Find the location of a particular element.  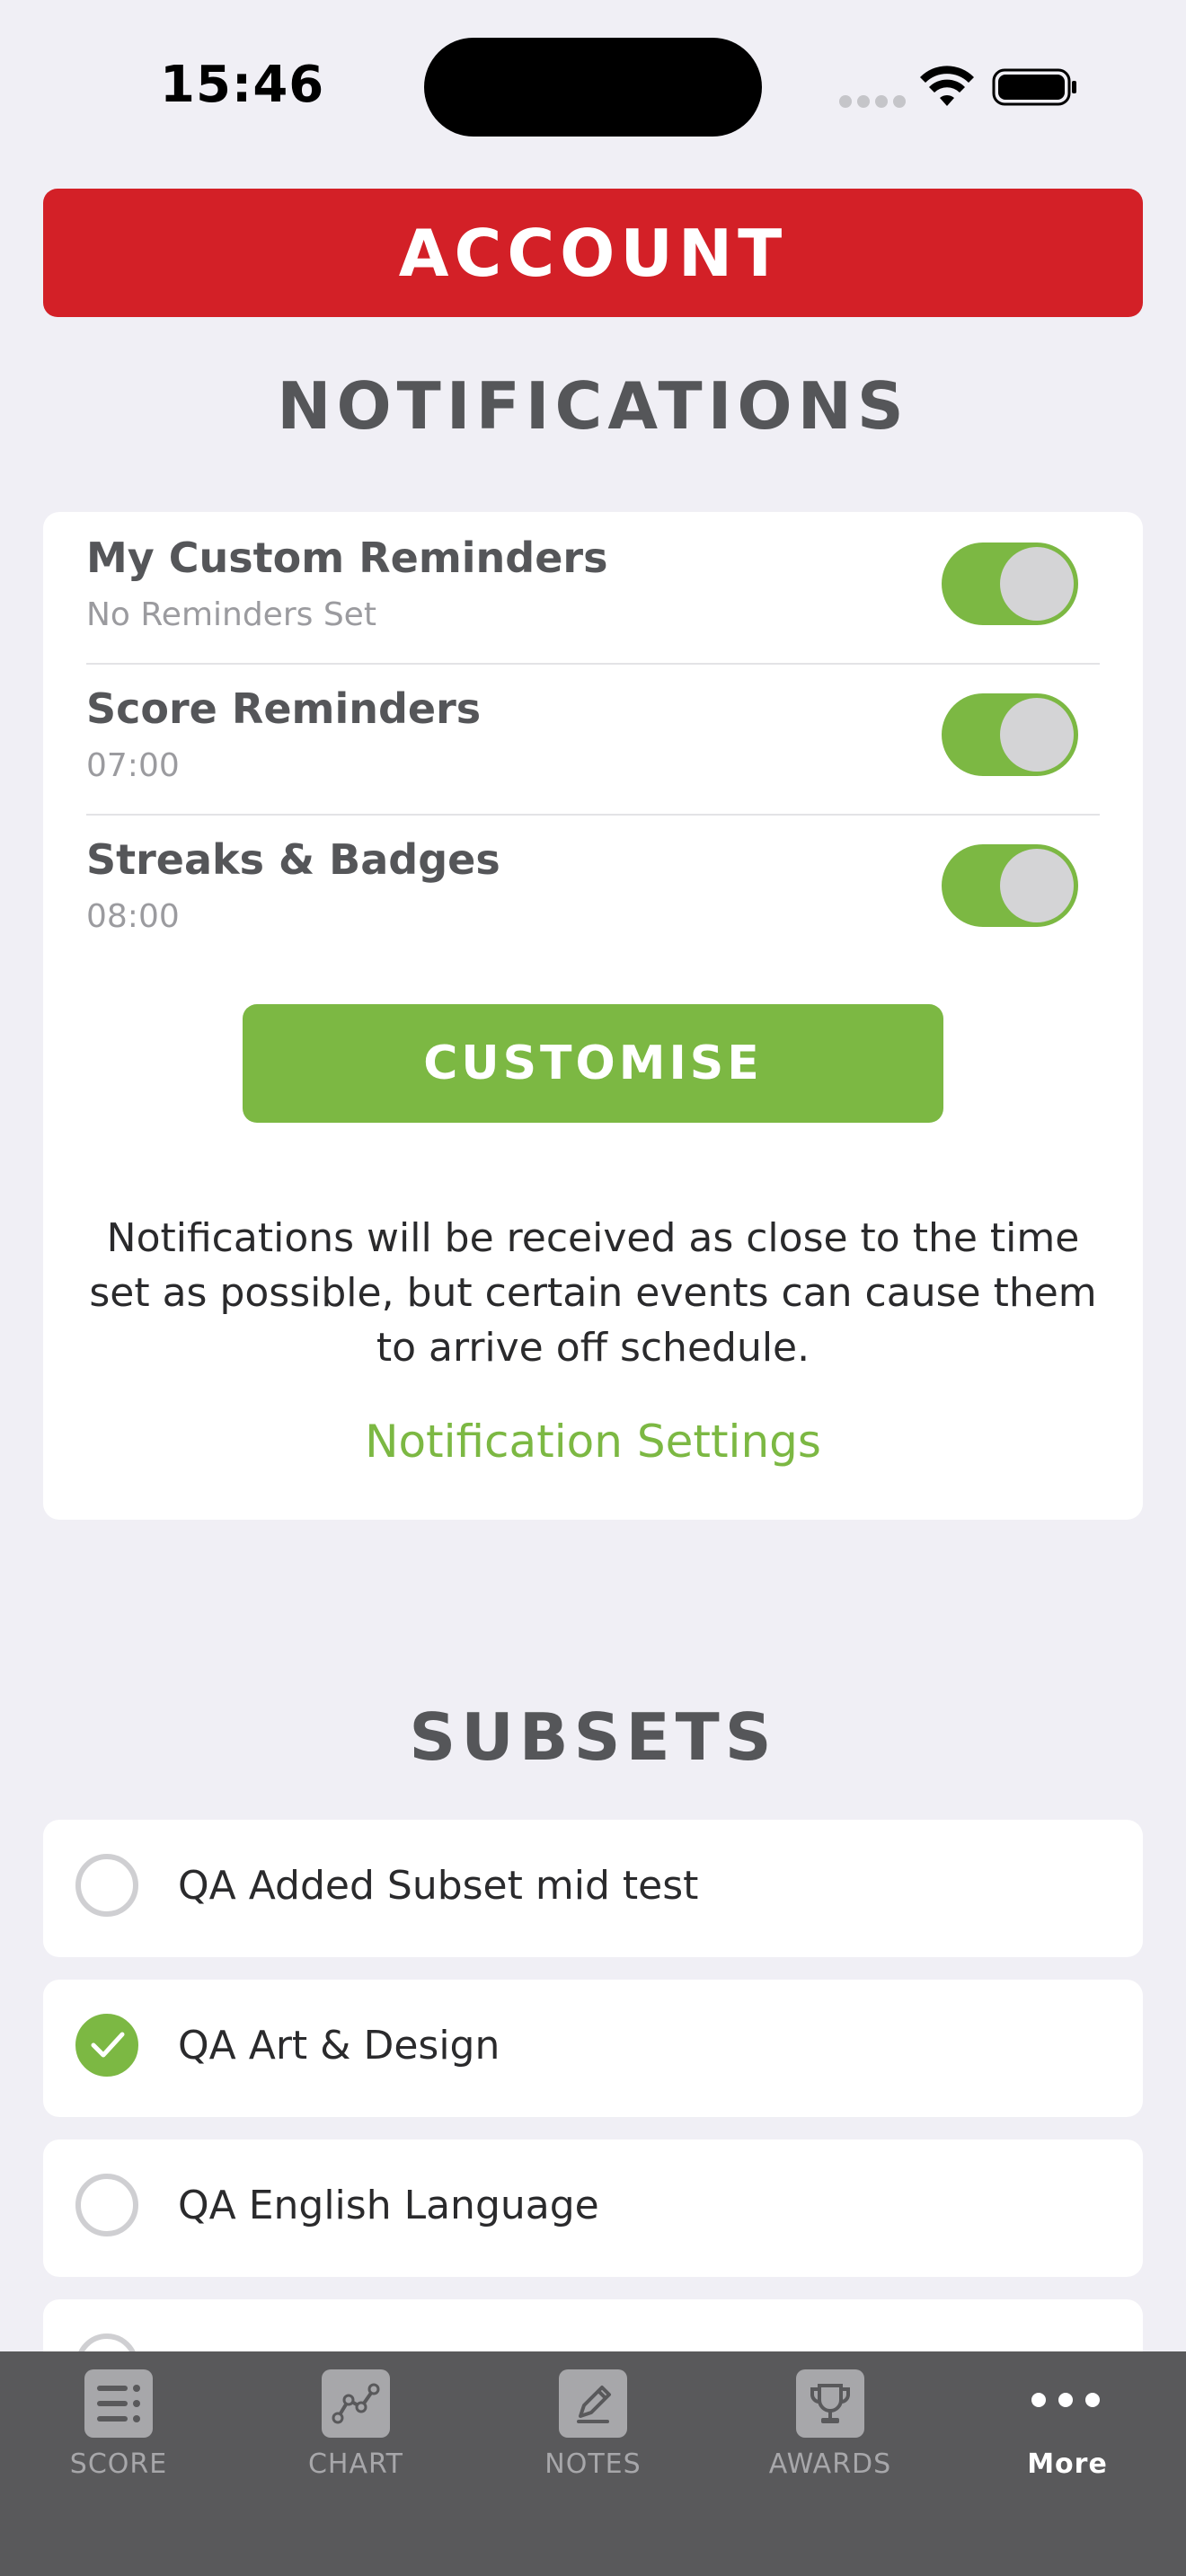

chart-icon is located at coordinates (356, 2403).